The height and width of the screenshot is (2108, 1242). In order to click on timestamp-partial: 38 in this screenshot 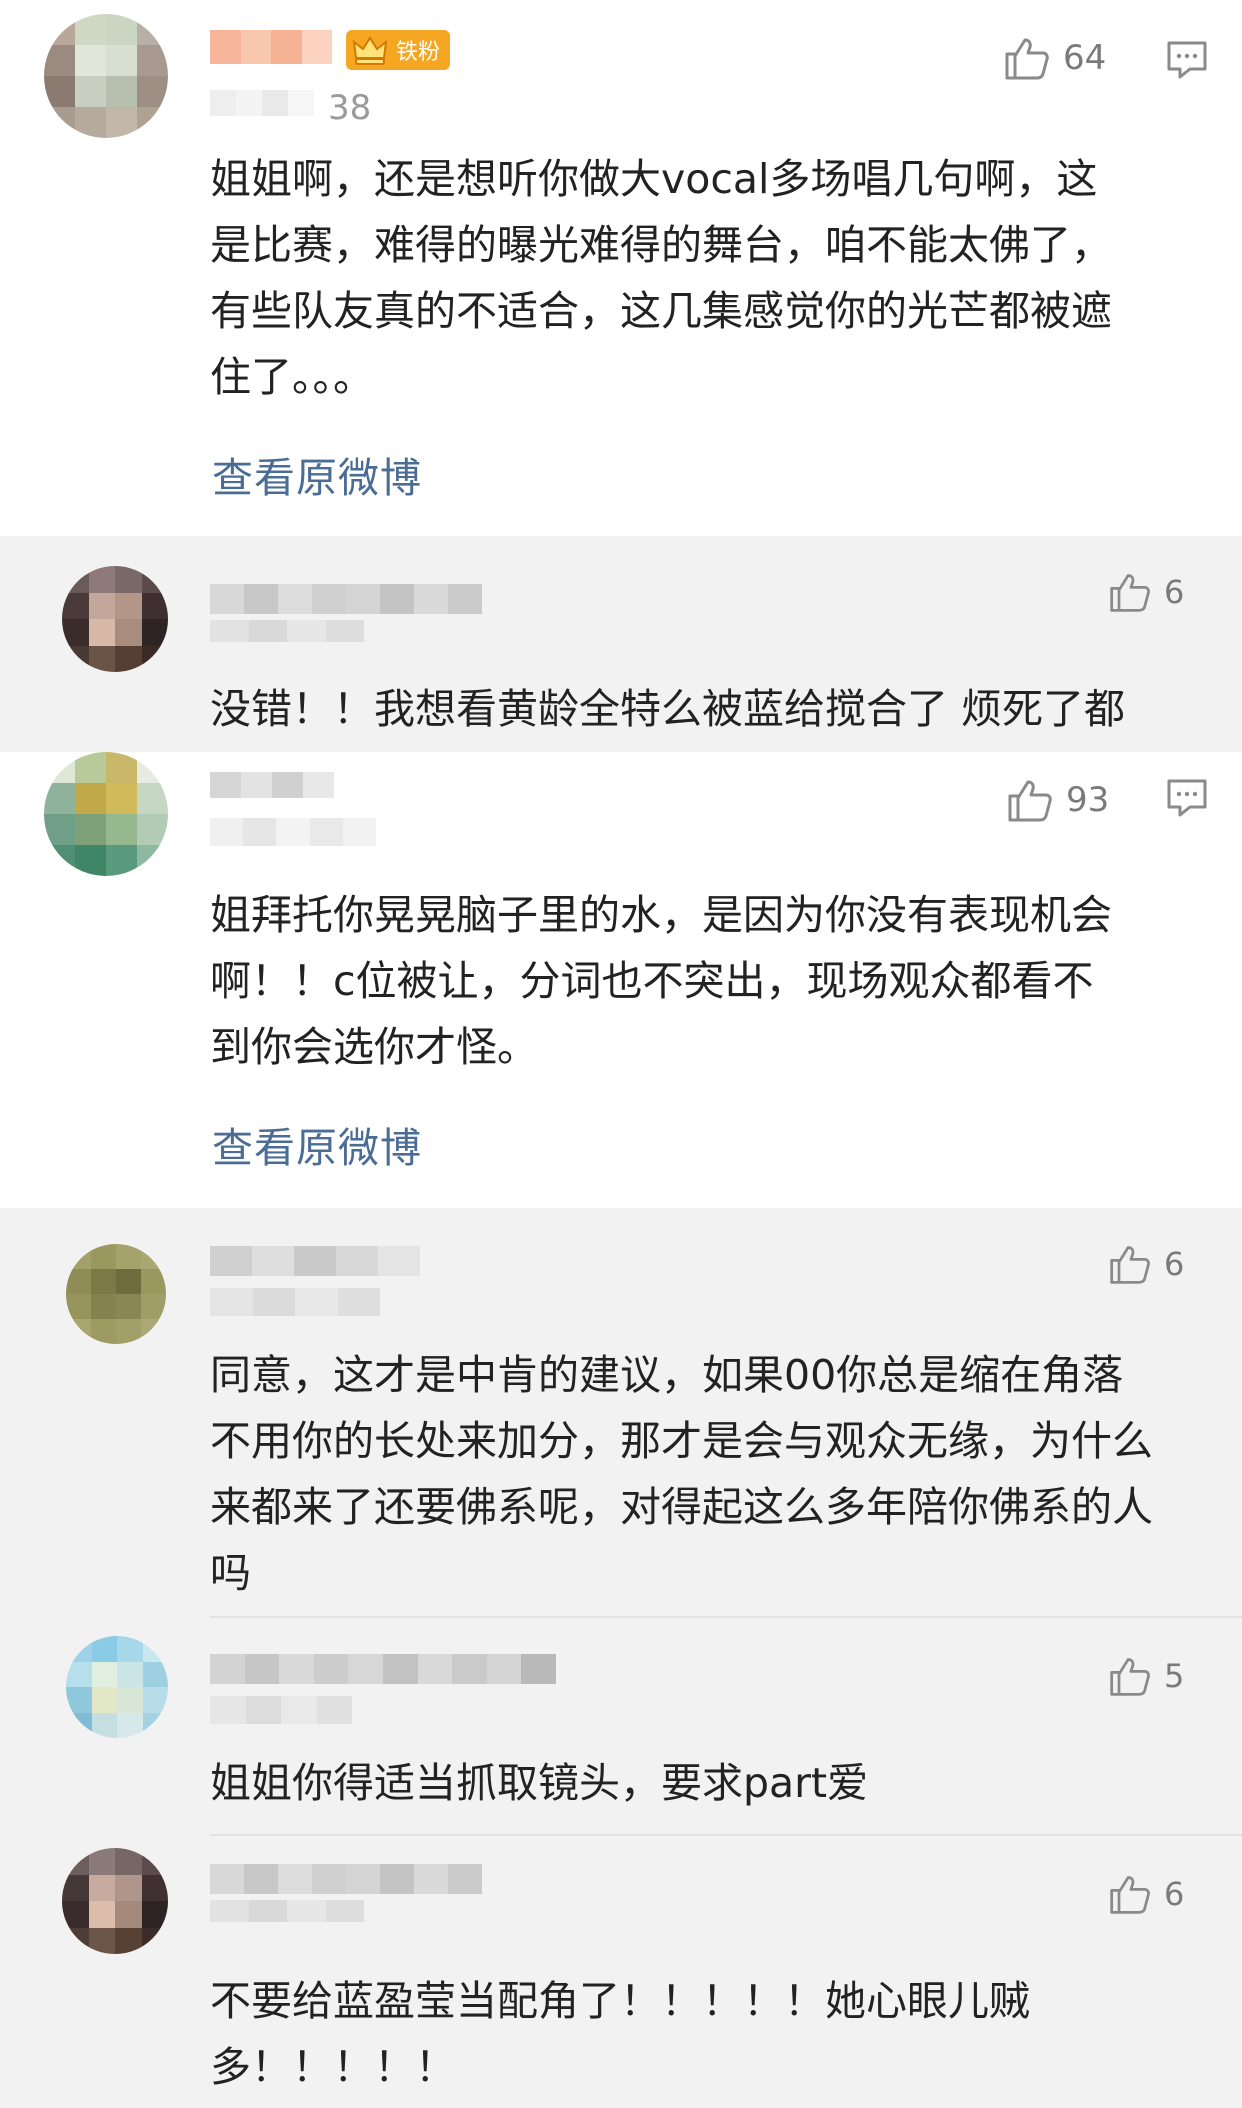, I will do `click(350, 108)`.